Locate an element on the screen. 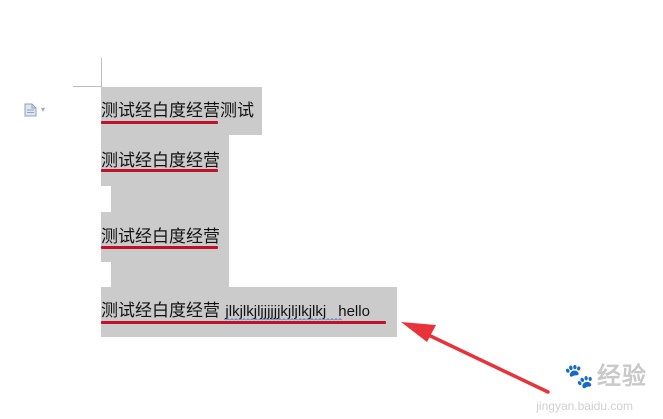  line-tail-text: 测试 is located at coordinates (237, 111).